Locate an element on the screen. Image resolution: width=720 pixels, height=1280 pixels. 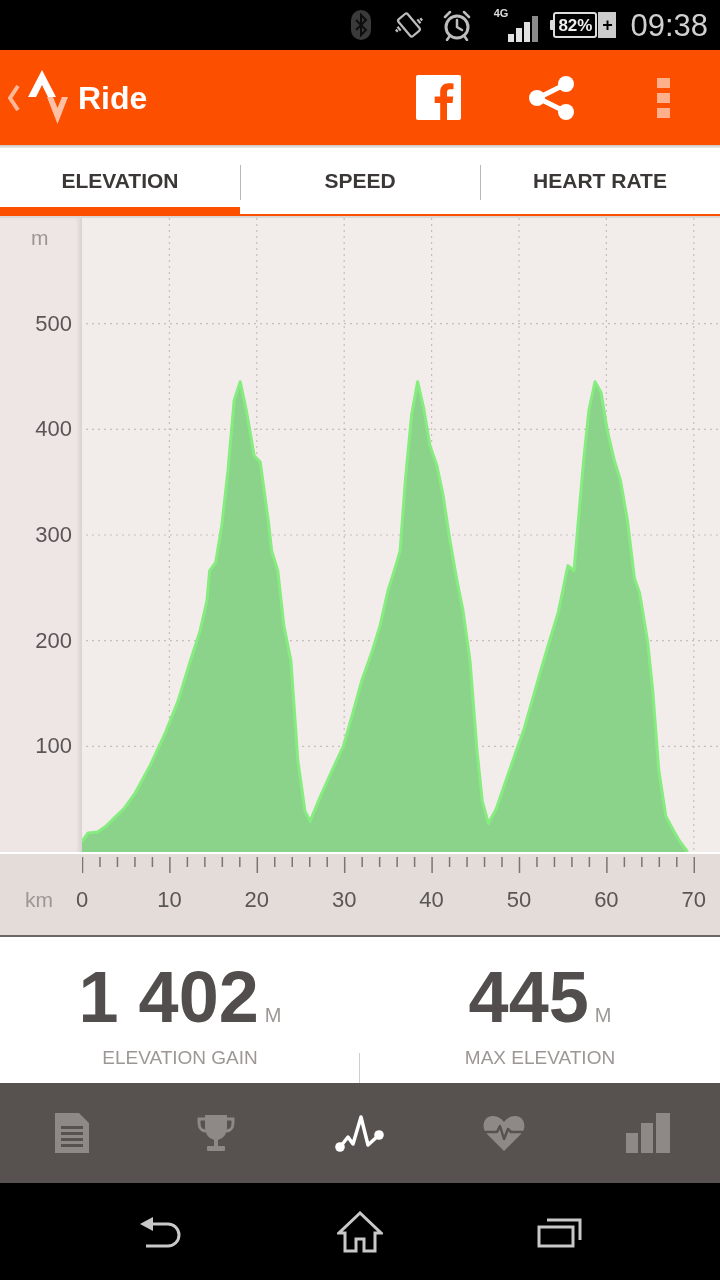
signal-icon is located at coordinates (524, 29).